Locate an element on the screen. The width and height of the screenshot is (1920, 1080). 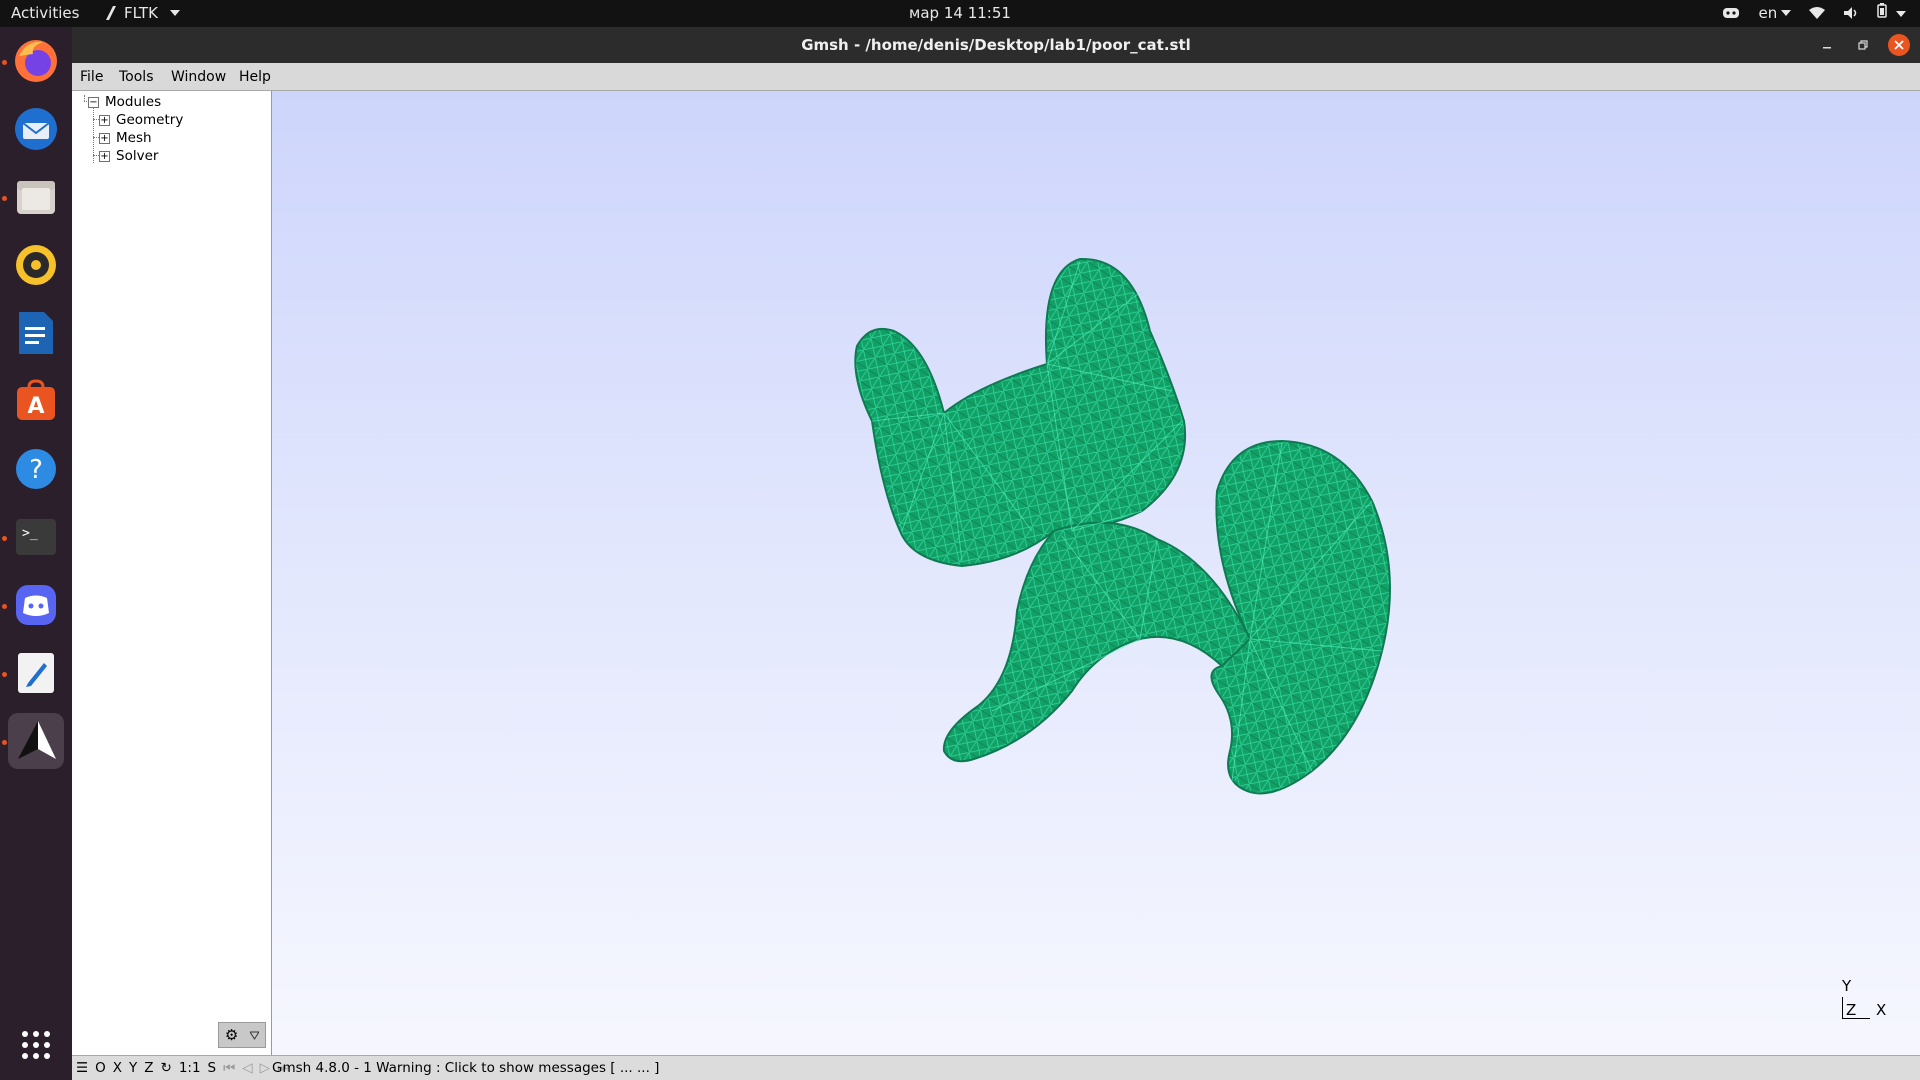
collapse-icon: − is located at coordinates (93, 102).